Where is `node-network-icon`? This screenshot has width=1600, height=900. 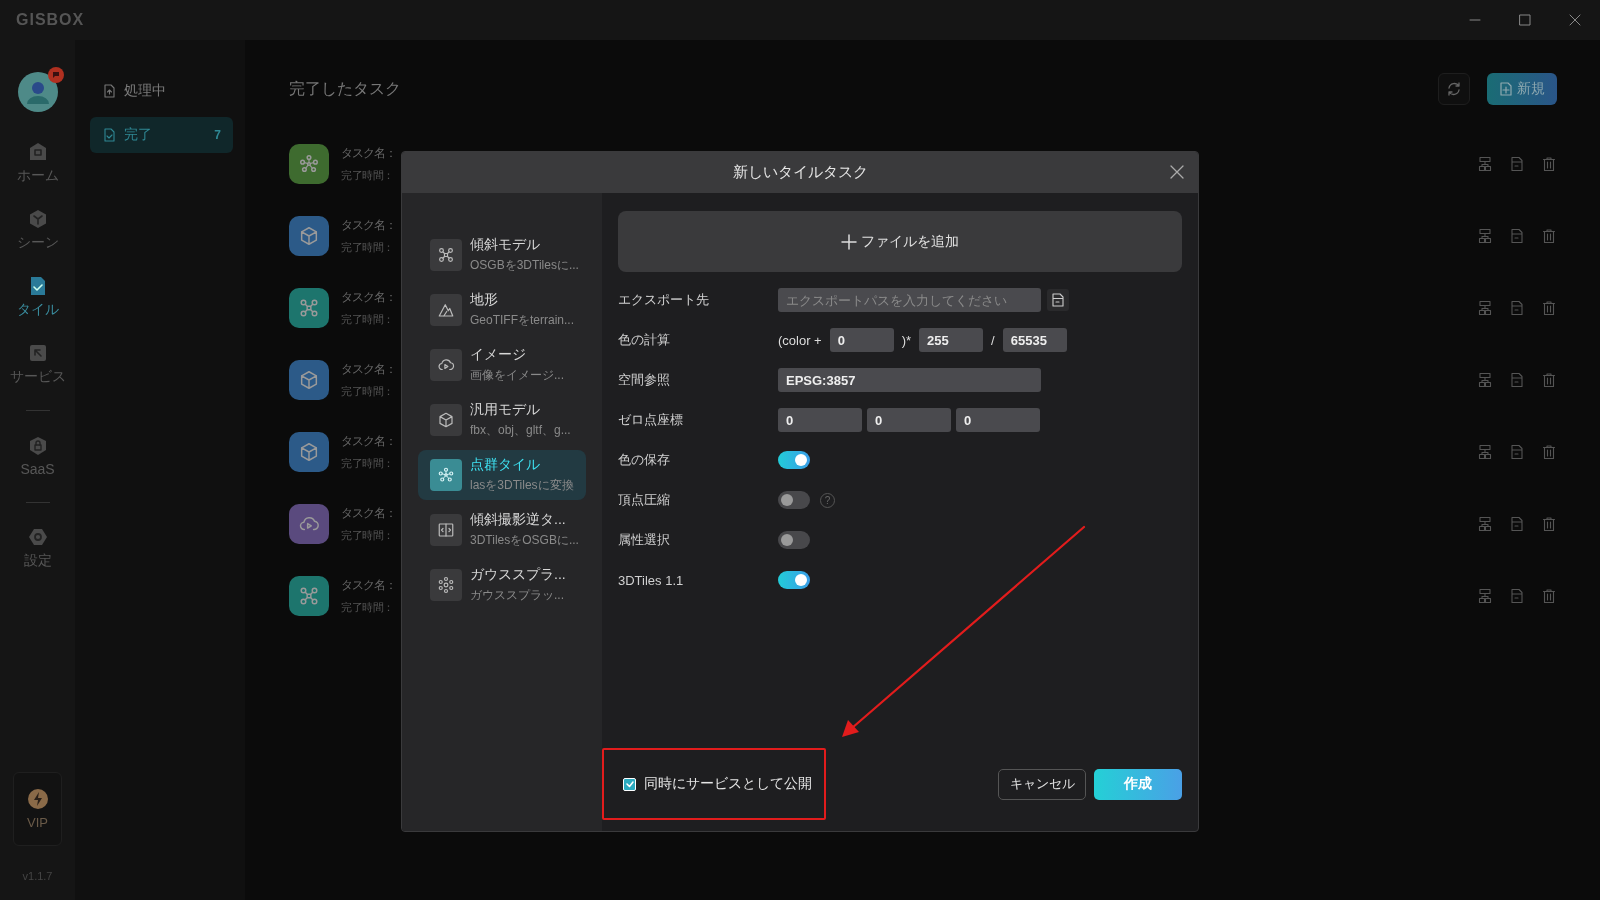 node-network-icon is located at coordinates (446, 475).